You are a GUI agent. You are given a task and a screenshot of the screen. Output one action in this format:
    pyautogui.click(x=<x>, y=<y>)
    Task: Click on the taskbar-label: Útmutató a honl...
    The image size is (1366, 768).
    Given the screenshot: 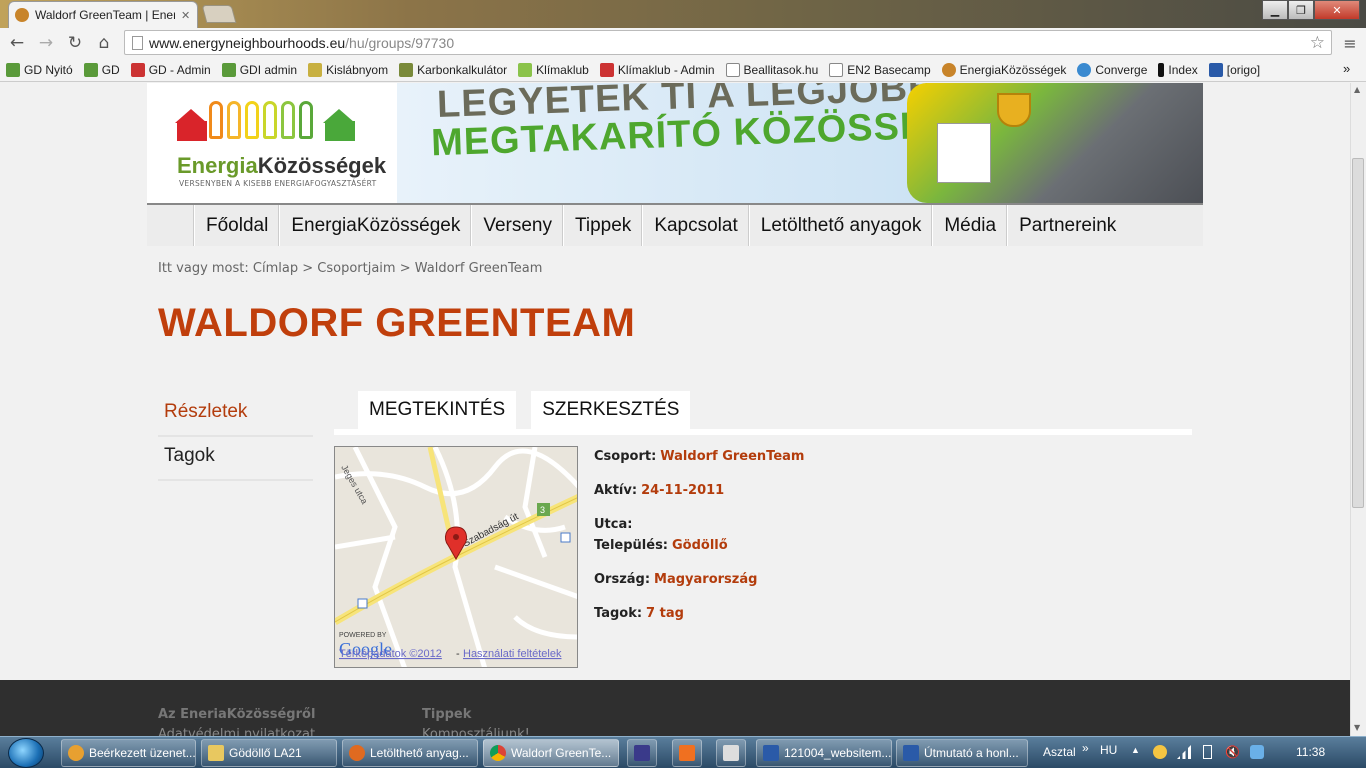 What is the action you would take?
    pyautogui.click(x=971, y=753)
    